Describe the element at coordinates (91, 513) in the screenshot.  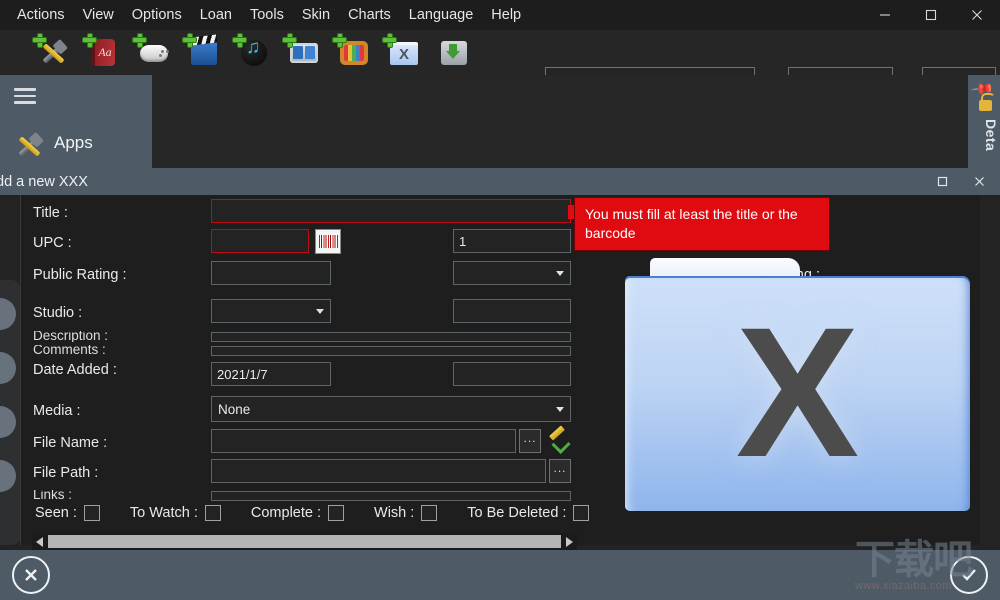
I see `seen-checkbox` at that location.